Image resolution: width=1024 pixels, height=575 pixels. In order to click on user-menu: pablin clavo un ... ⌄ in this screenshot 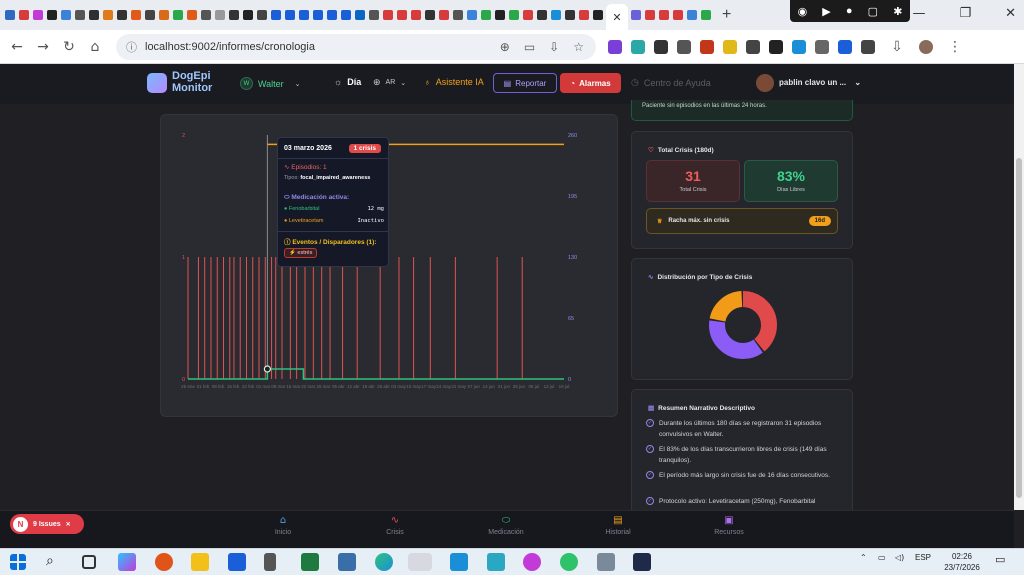, I will do `click(820, 82)`.